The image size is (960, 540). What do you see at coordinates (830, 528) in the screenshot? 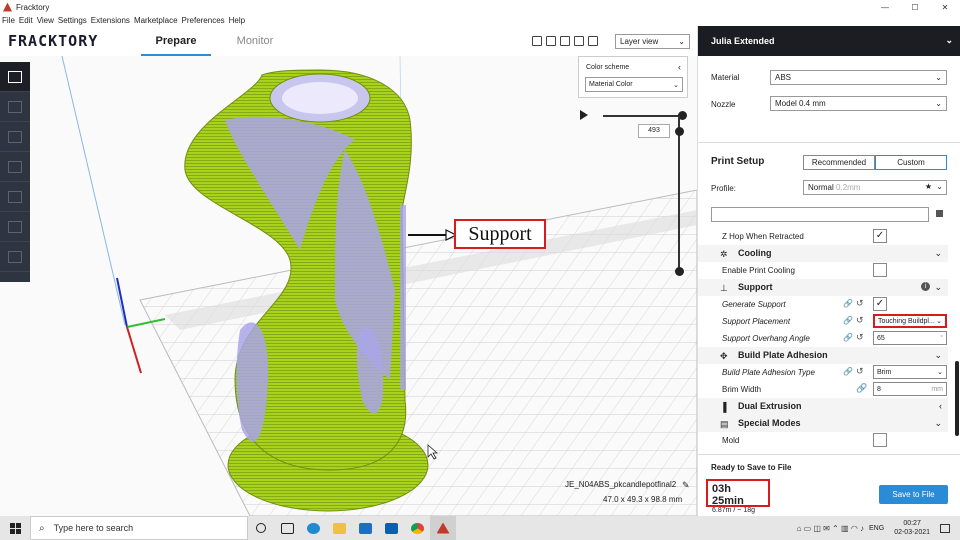
I see `tray-icons: ⌂ ▭ ◫ ✉ ⌃ ▥ ◠ ♪` at bounding box center [830, 528].